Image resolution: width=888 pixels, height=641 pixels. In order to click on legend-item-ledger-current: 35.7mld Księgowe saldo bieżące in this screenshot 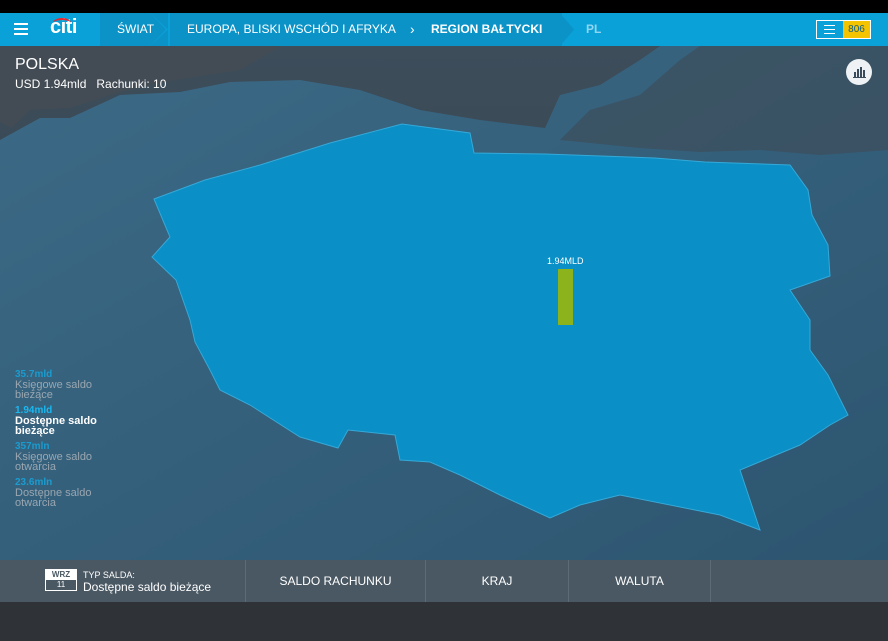, I will do `click(75, 385)`.